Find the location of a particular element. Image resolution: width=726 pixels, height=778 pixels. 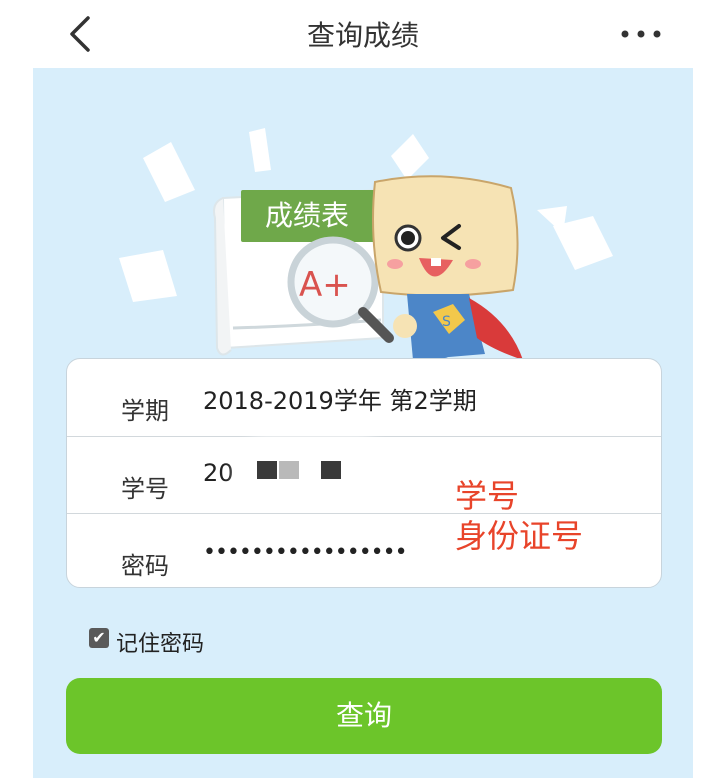

more-dots-icon is located at coordinates (641, 34).